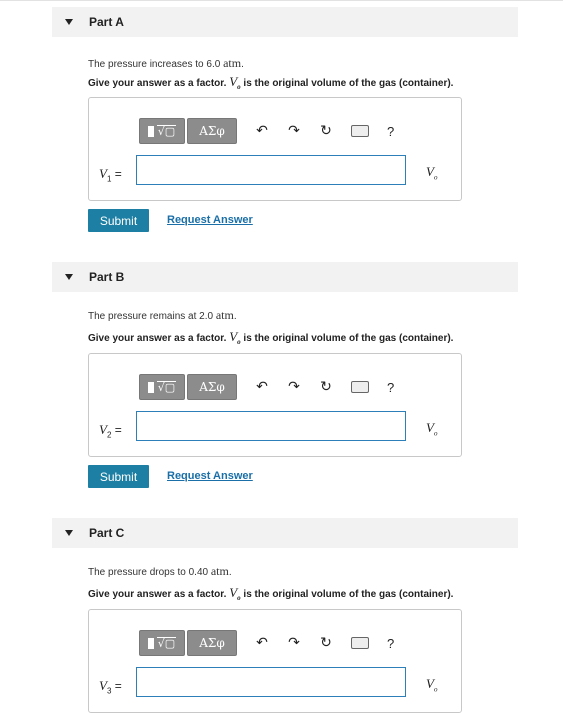  Describe the element at coordinates (160, 571) in the screenshot. I see `question-text: The pressure drops to 0.40 atm.` at that location.